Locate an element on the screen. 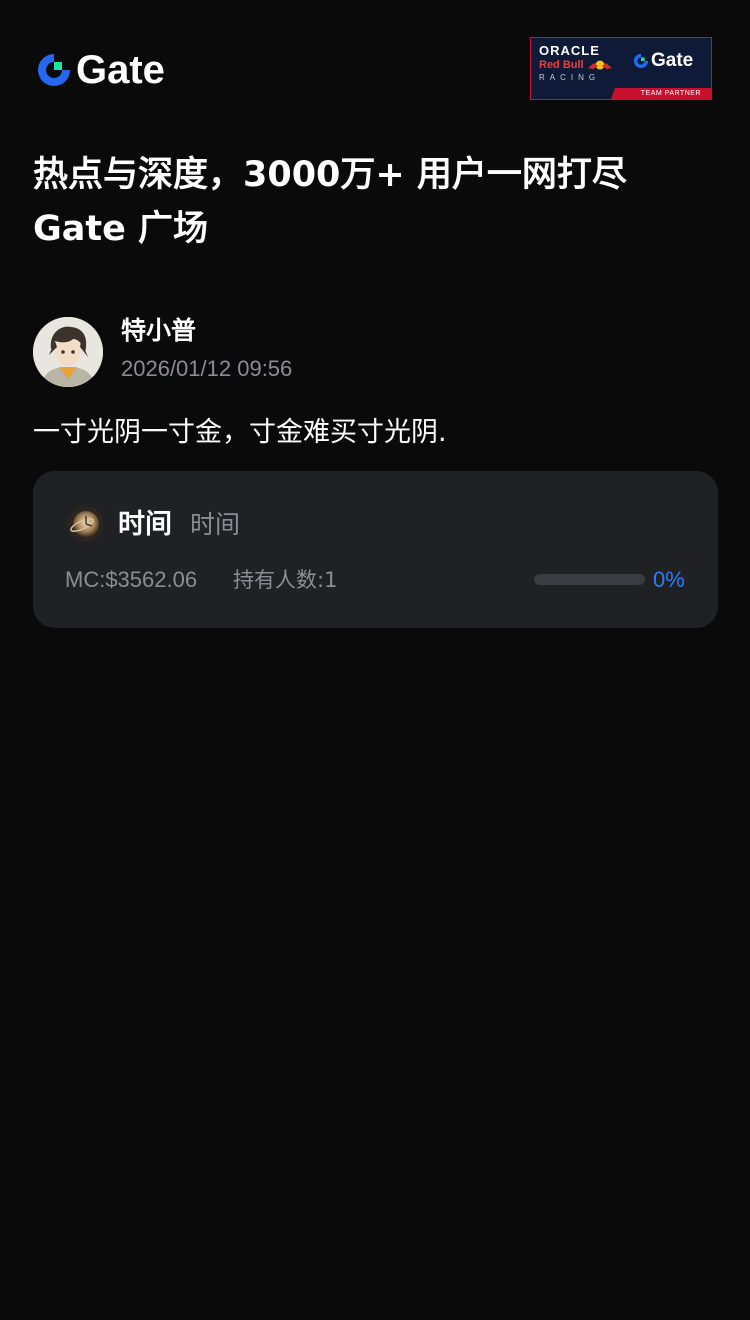 Image resolution: width=750 pixels, height=1320 pixels. token-name: 时间 is located at coordinates (145, 524).